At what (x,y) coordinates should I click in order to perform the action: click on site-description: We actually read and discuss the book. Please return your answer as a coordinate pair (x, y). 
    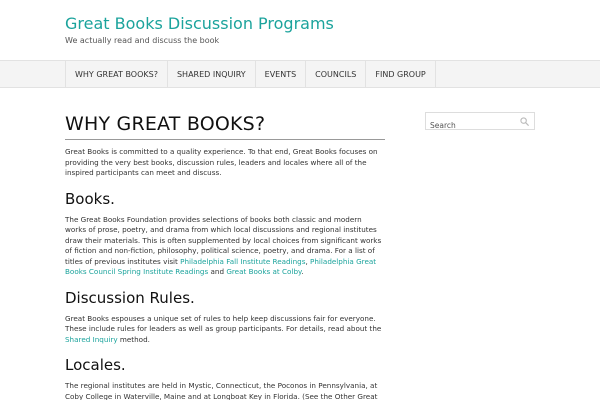
    Looking at the image, I should click on (142, 40).